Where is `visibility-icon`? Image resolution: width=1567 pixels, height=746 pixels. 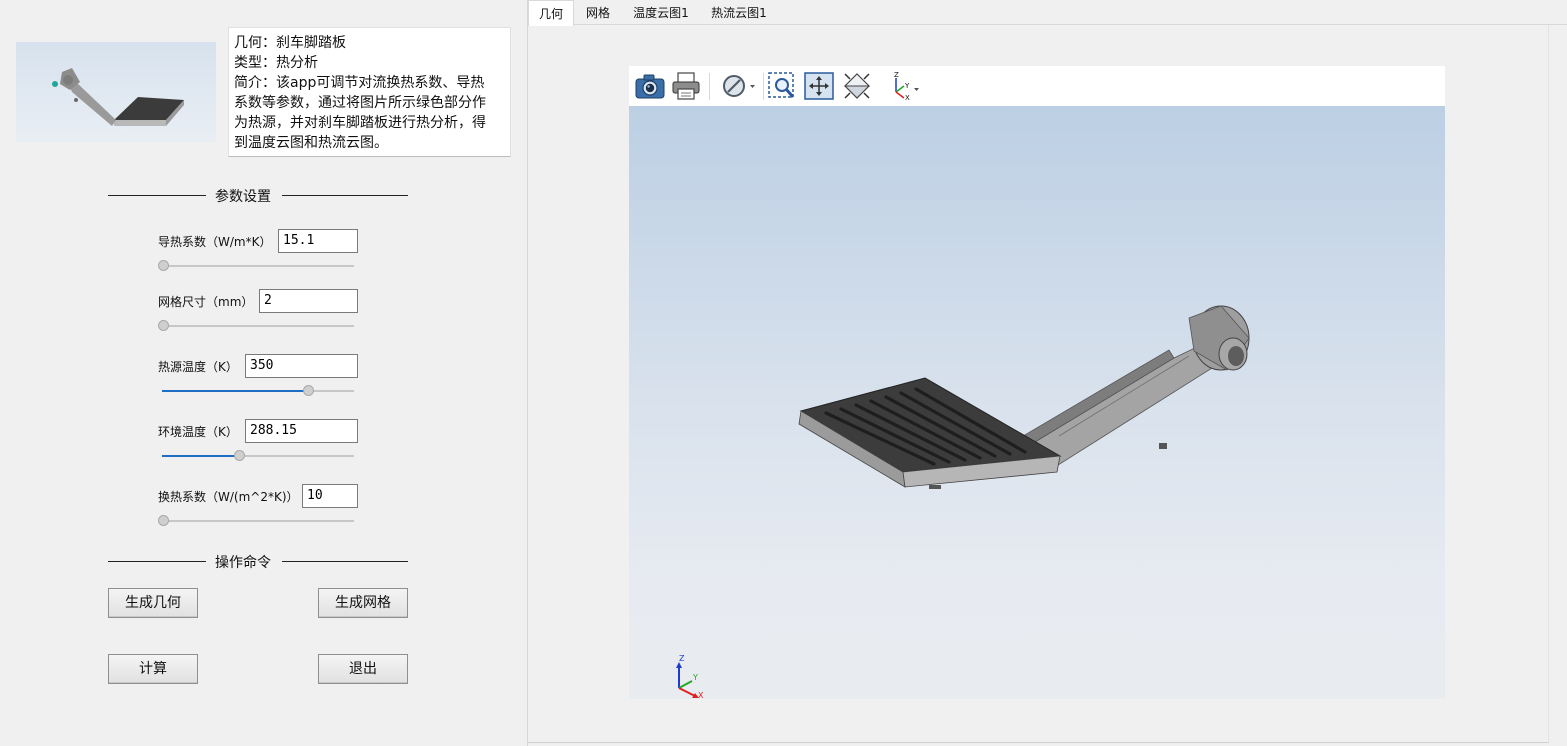
visibility-icon is located at coordinates (739, 86).